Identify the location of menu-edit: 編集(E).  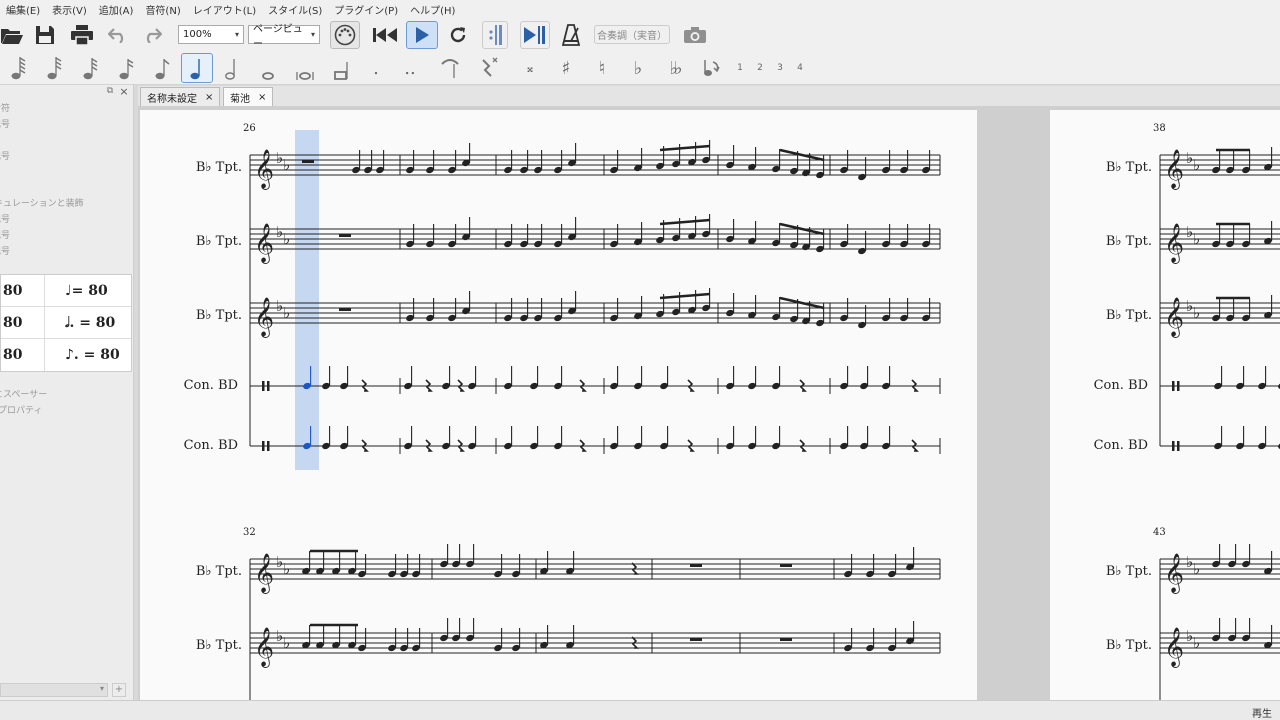
(23, 9).